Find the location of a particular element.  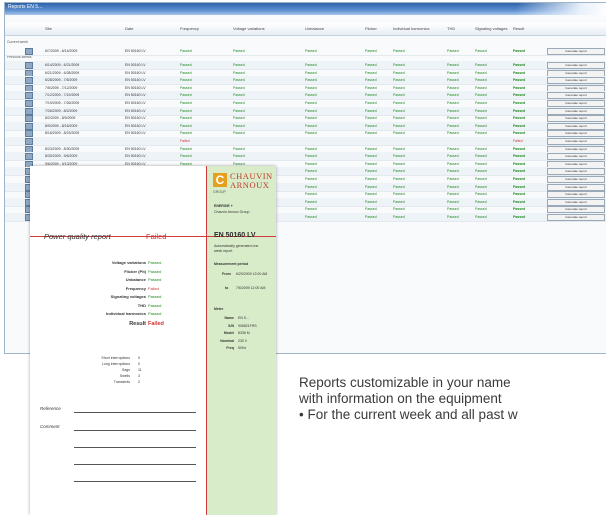

col-unbalance: Unbalance is located at coordinates (314, 28).